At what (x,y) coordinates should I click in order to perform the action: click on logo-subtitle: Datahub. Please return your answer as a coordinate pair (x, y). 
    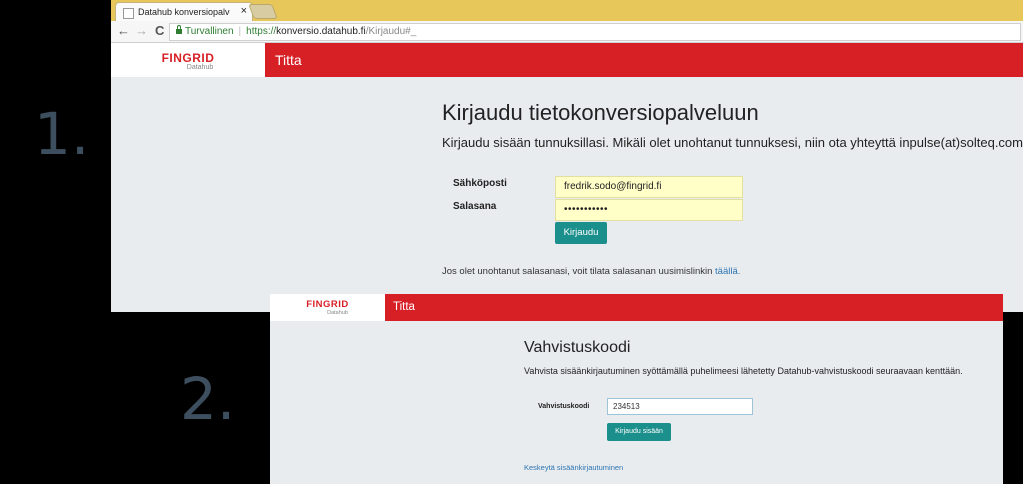
    Looking at the image, I should click on (200, 67).